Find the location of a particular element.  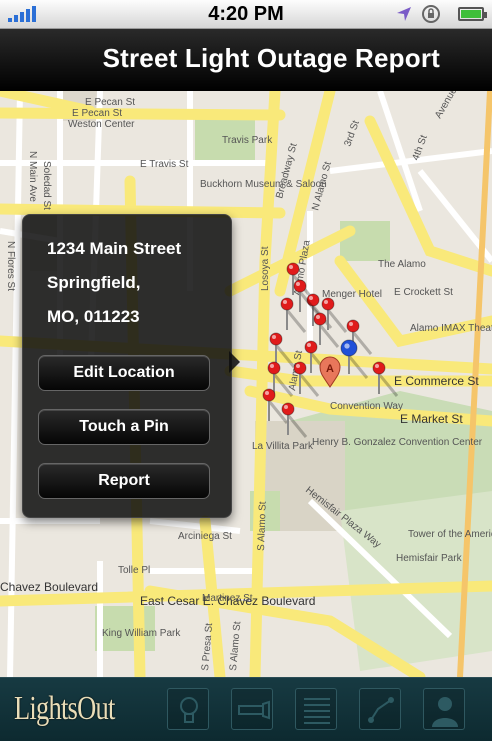

status-bar: 4:20 PM is located at coordinates (246, 14).